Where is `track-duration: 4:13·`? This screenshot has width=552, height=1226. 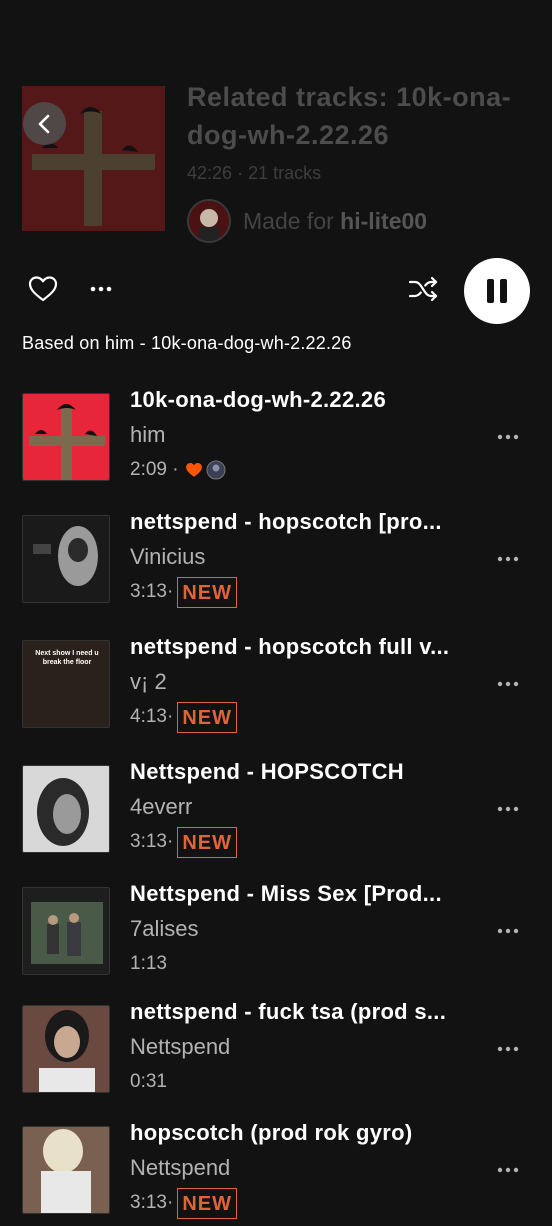 track-duration: 4:13· is located at coordinates (152, 716).